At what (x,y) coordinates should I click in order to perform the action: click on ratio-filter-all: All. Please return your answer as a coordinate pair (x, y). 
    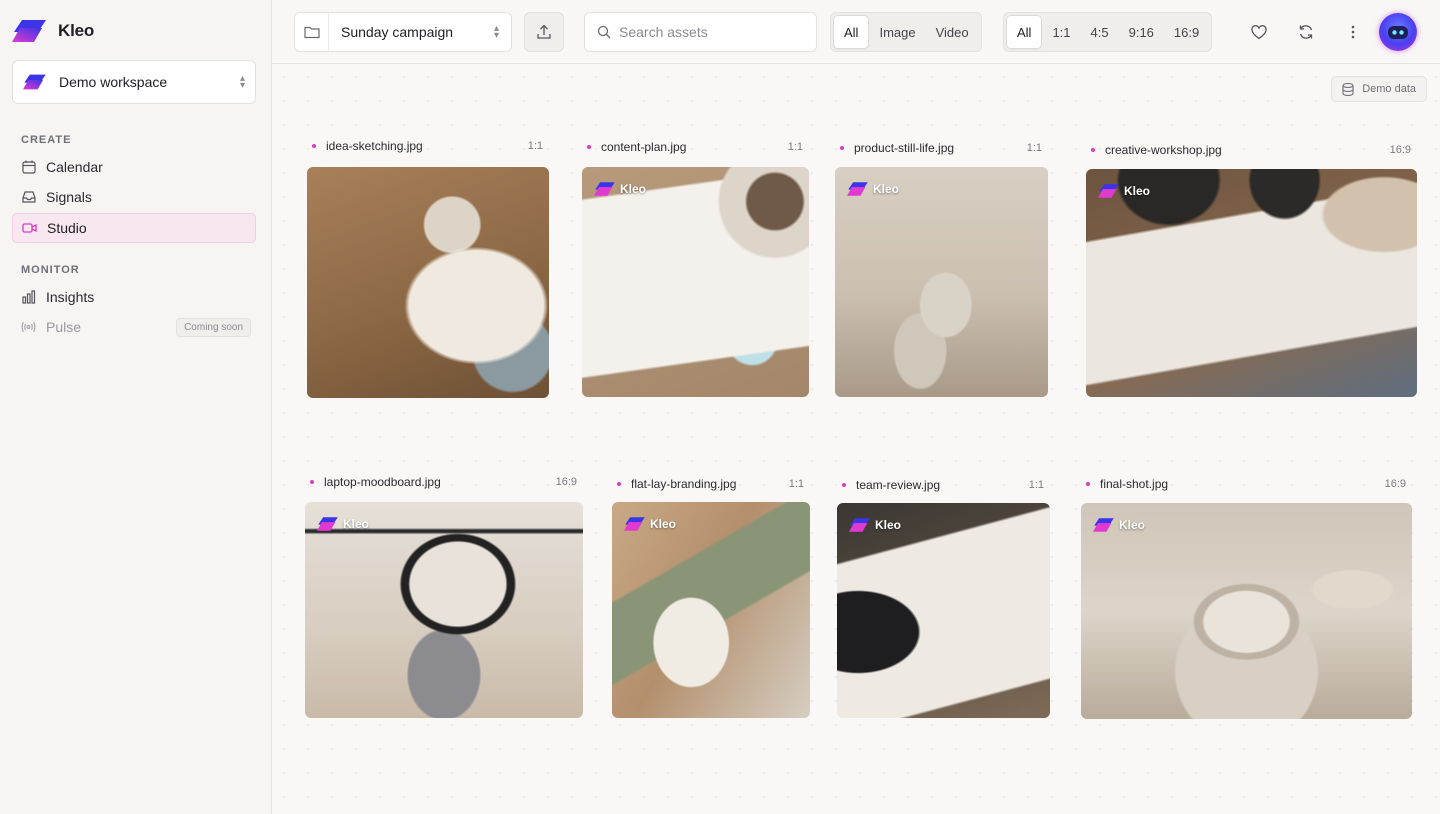
    Looking at the image, I should click on (1024, 32).